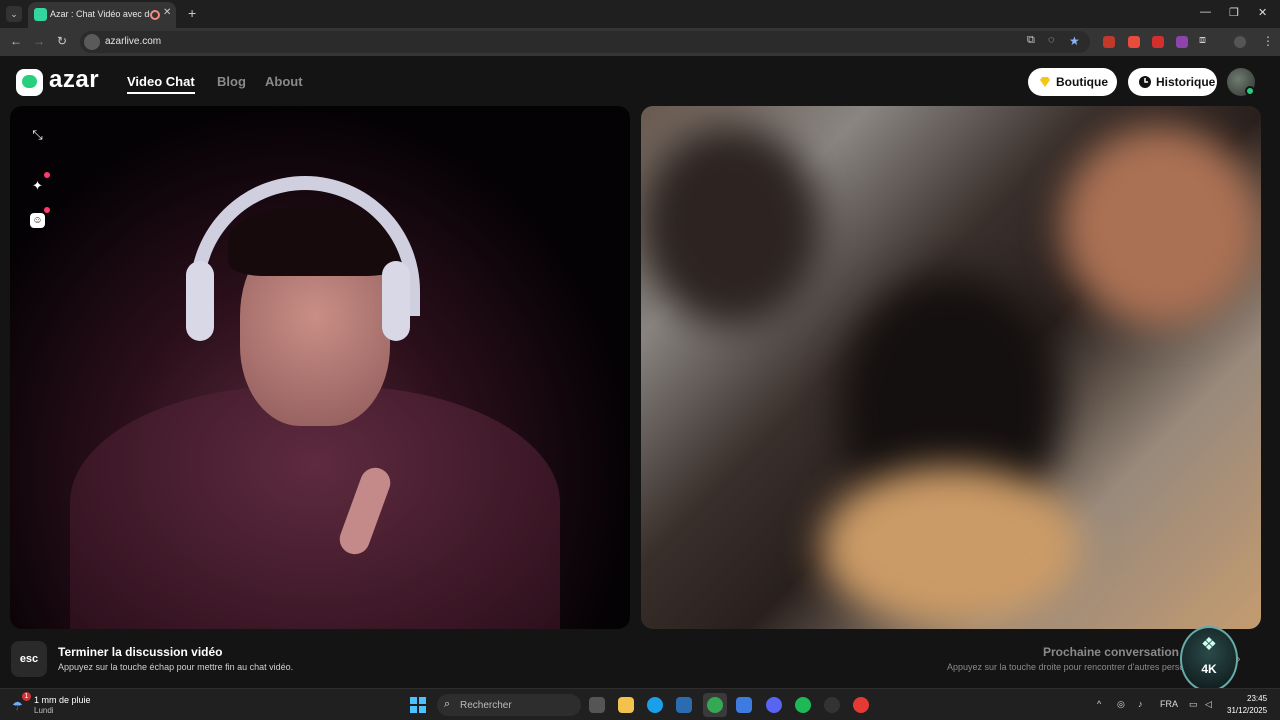  What do you see at coordinates (626, 705) in the screenshot?
I see `file-explorer-icon` at bounding box center [626, 705].